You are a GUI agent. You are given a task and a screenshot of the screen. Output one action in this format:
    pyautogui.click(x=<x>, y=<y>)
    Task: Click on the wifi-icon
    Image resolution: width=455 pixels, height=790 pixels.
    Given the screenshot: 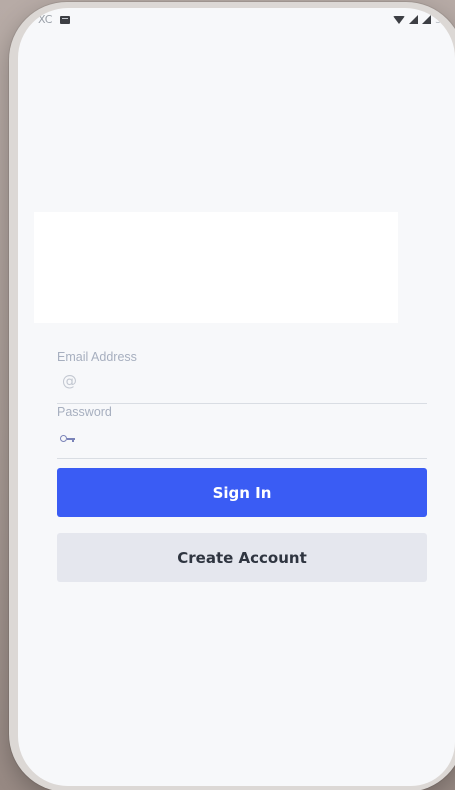 What is the action you would take?
    pyautogui.click(x=399, y=19)
    